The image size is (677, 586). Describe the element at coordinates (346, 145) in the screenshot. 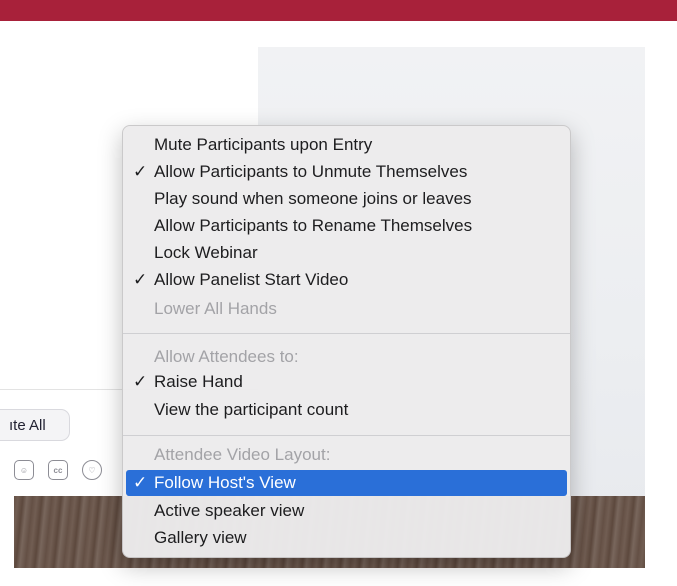

I see `menu-item-mute-upon-entry: Mute Participants upon Entry` at that location.